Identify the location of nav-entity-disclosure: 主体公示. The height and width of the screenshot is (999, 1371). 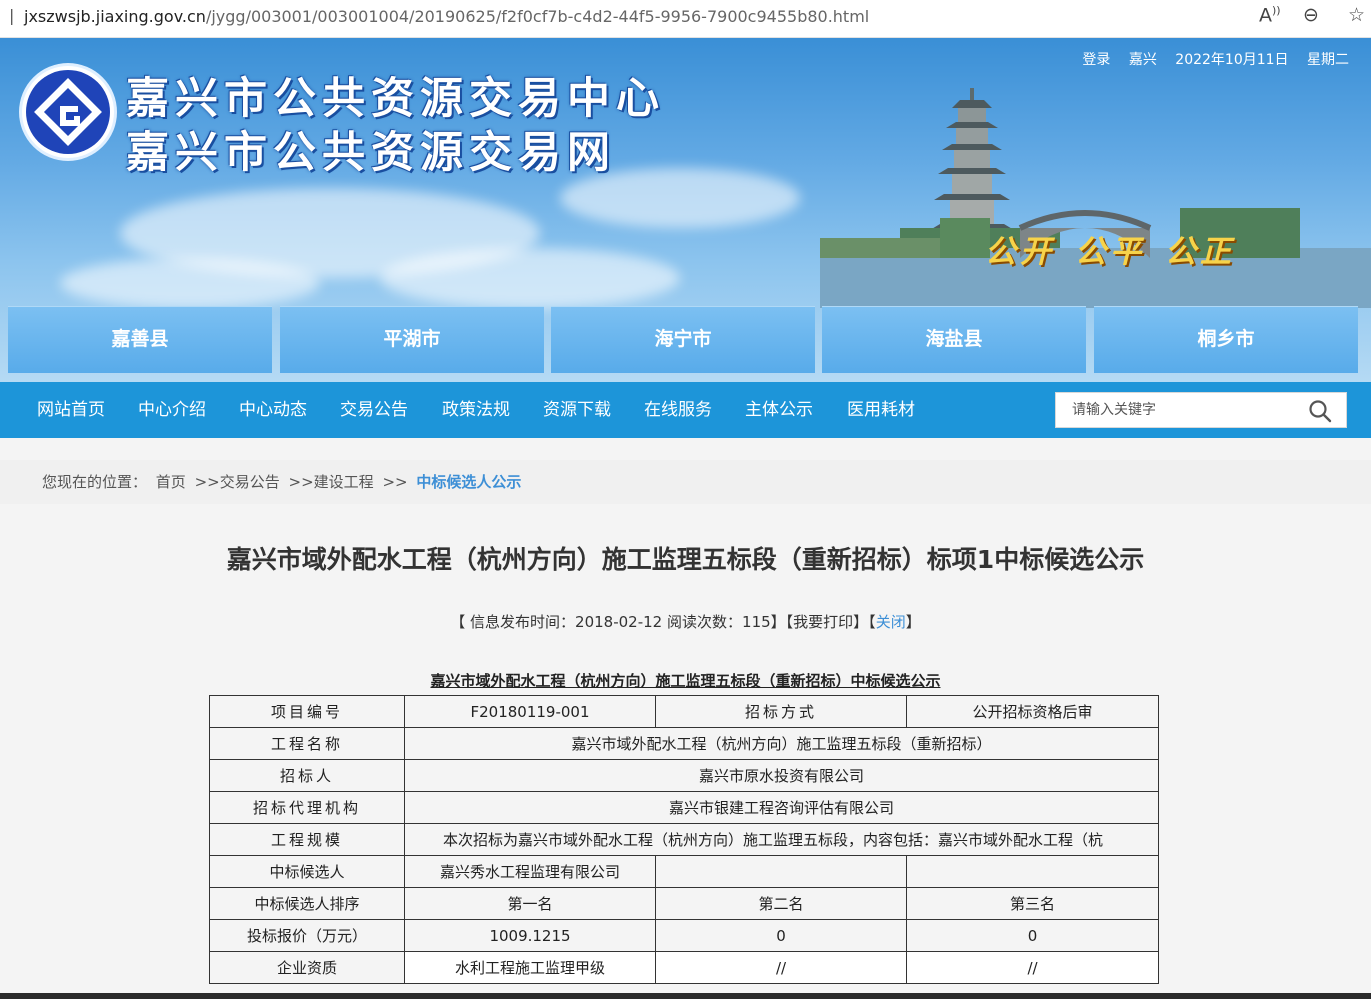
(779, 410).